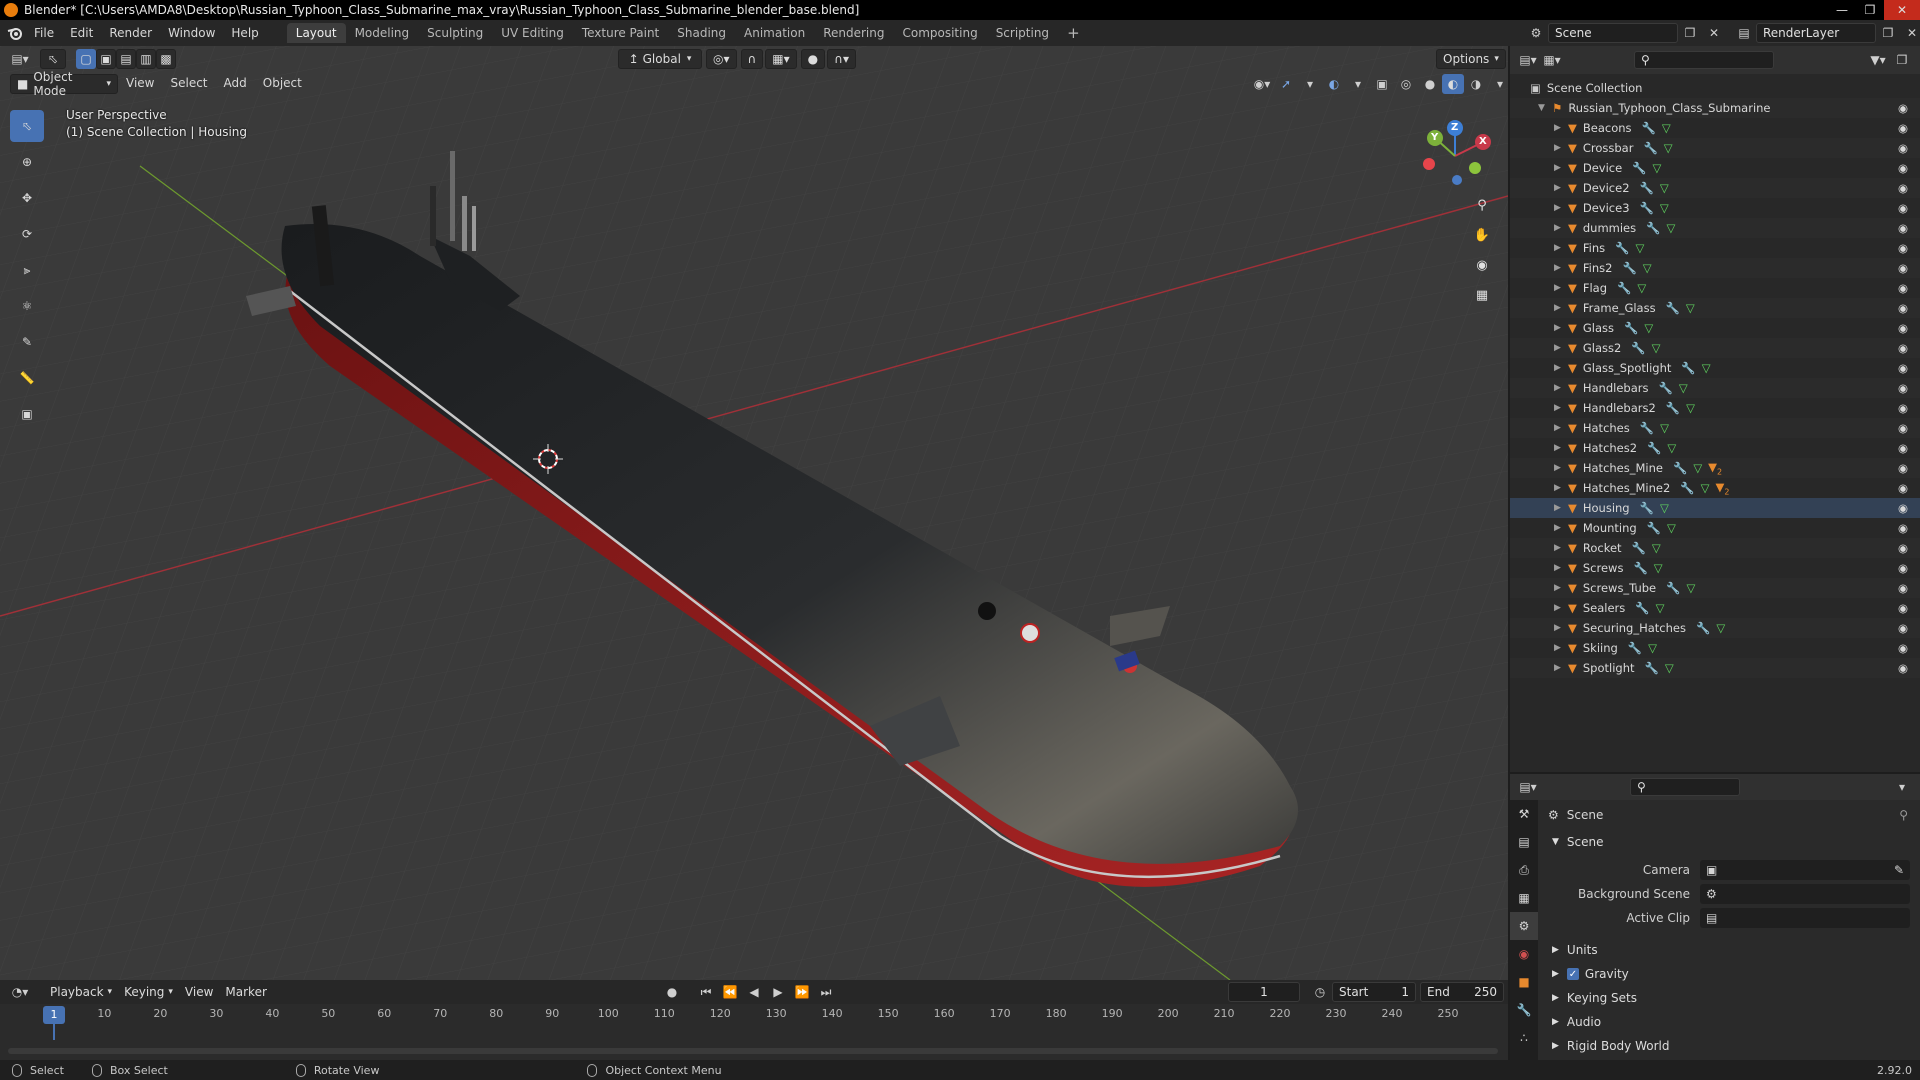 The height and width of the screenshot is (1080, 1920). I want to click on play-reverse-icon: ◀, so click(754, 992).